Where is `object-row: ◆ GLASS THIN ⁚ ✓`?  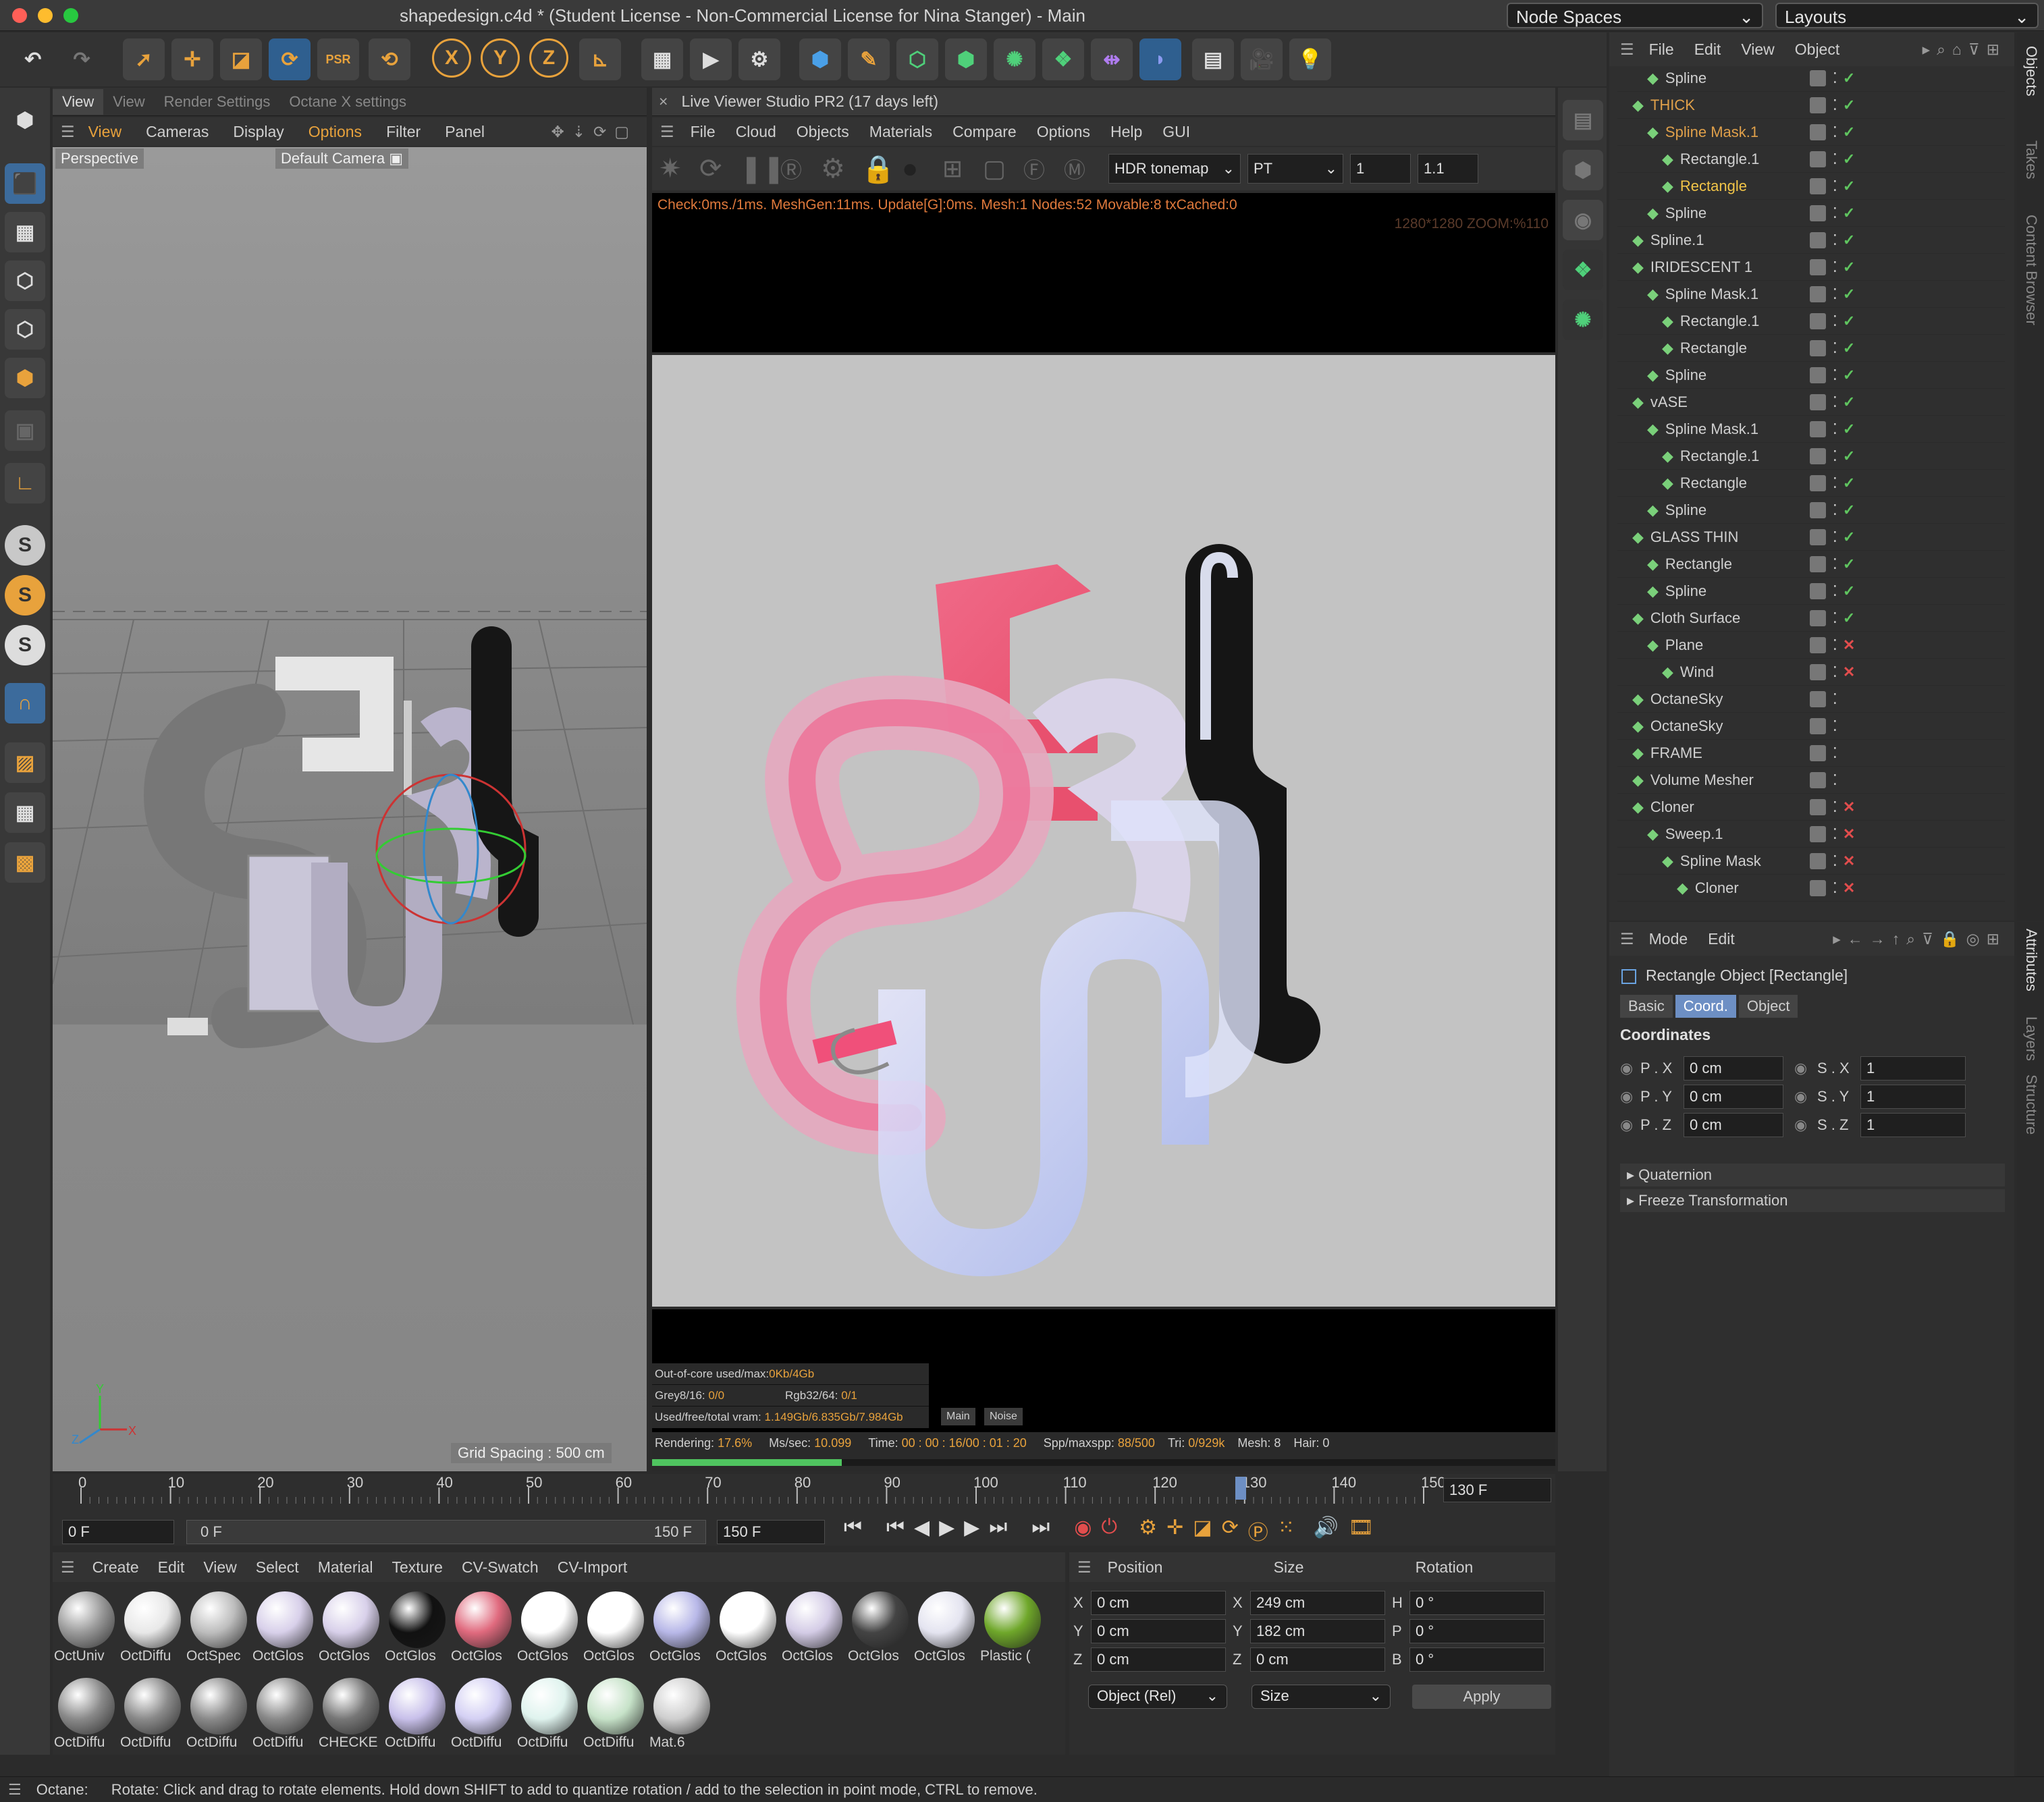
object-row: ◆ GLASS THIN ⁚ ✓ is located at coordinates (1811, 537).